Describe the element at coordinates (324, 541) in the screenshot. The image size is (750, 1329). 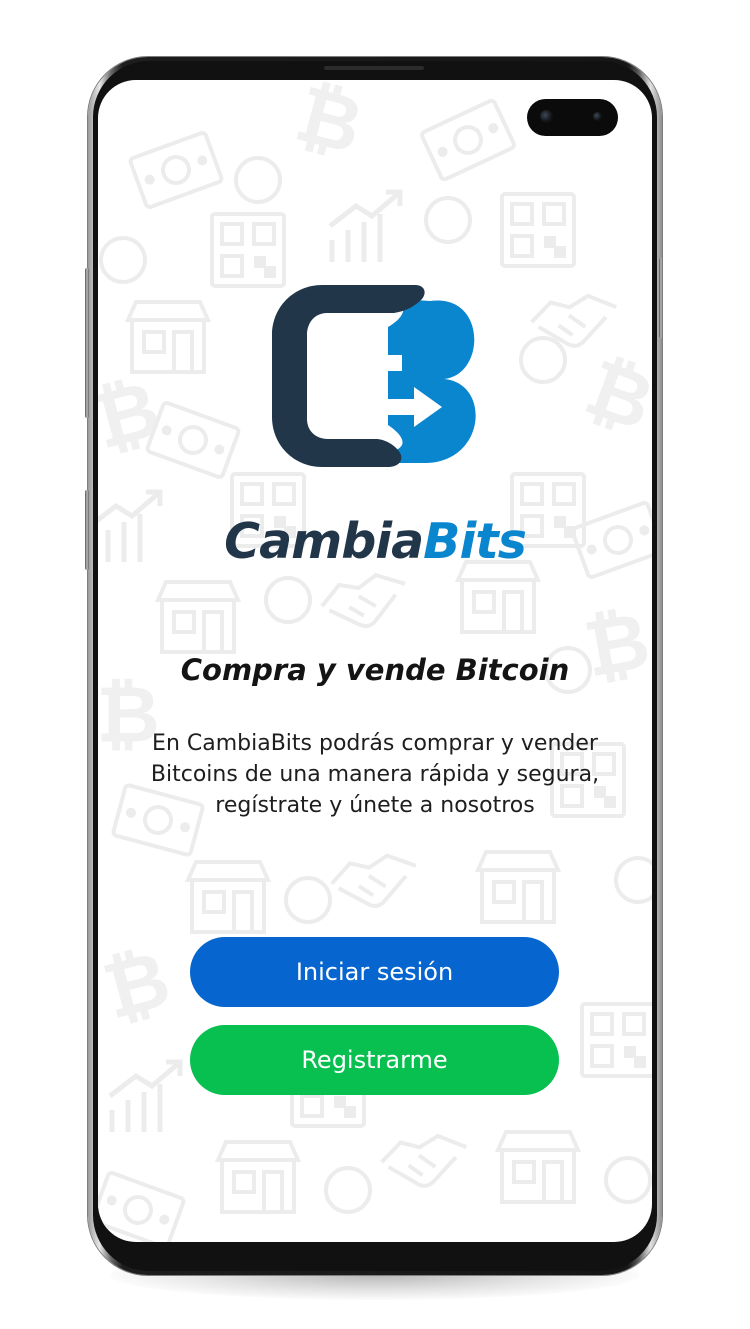
I see `brand-name-cambia: Cambia` at that location.